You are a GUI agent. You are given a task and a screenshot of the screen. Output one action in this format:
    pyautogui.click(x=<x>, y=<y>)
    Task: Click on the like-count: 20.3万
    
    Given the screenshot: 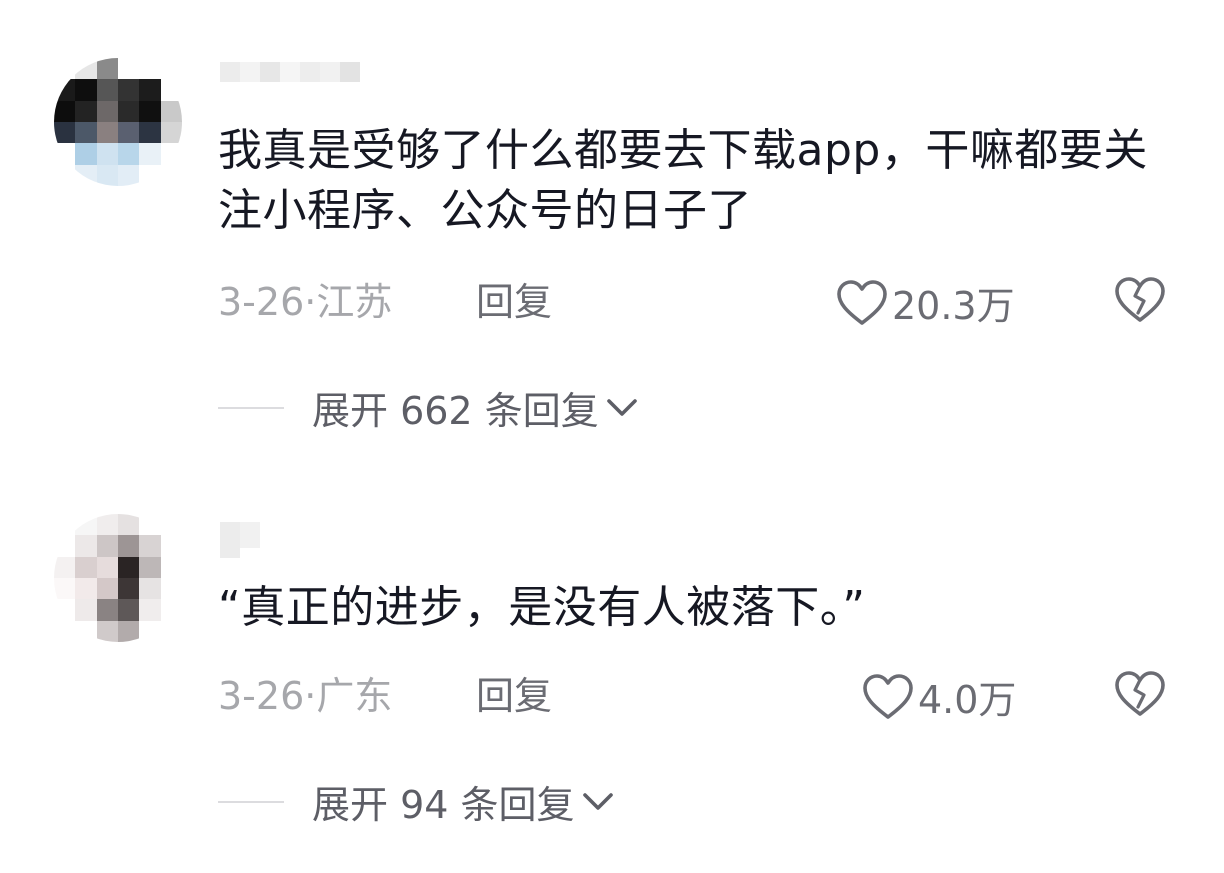 What is the action you would take?
    pyautogui.click(x=953, y=306)
    